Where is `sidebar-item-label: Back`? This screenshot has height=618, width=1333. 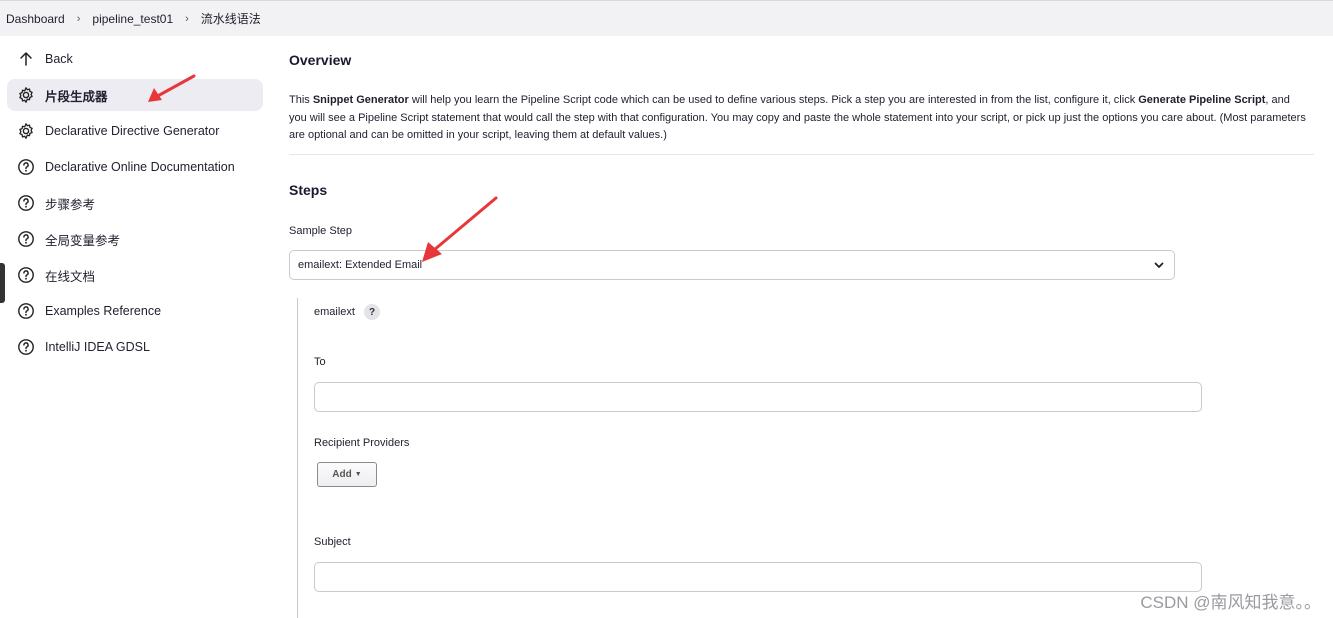 sidebar-item-label: Back is located at coordinates (59, 59).